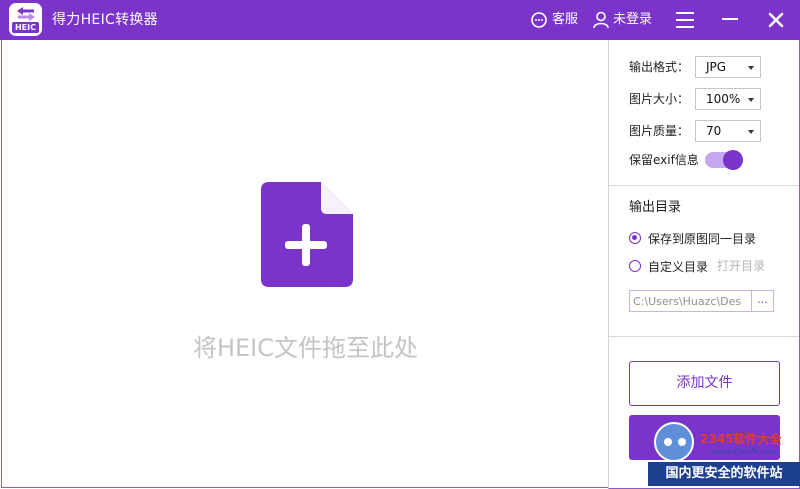  I want to click on radio-unchecked-icon, so click(635, 266).